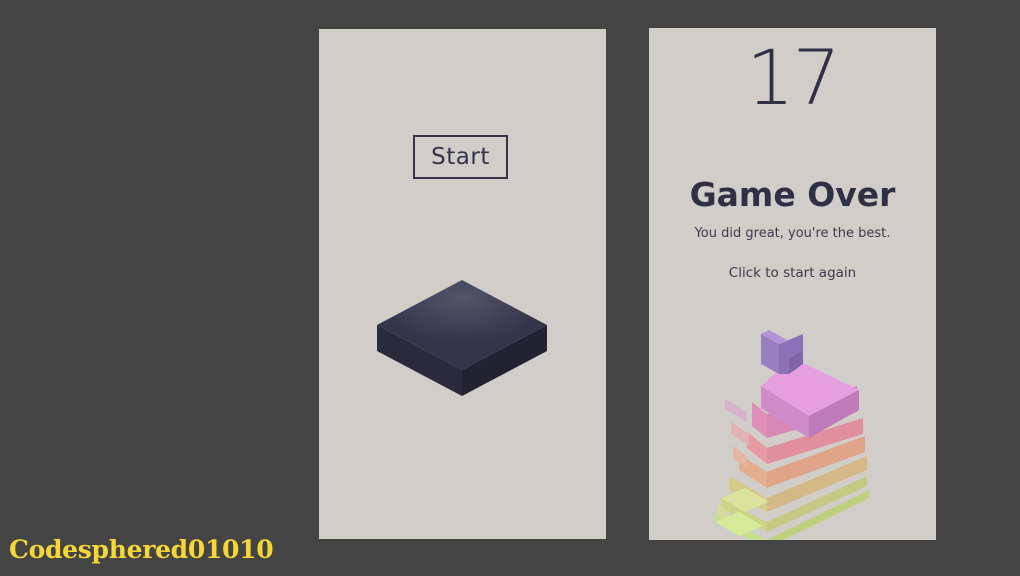 The image size is (1020, 576). Describe the element at coordinates (792, 435) in the screenshot. I see `block-tower` at that location.